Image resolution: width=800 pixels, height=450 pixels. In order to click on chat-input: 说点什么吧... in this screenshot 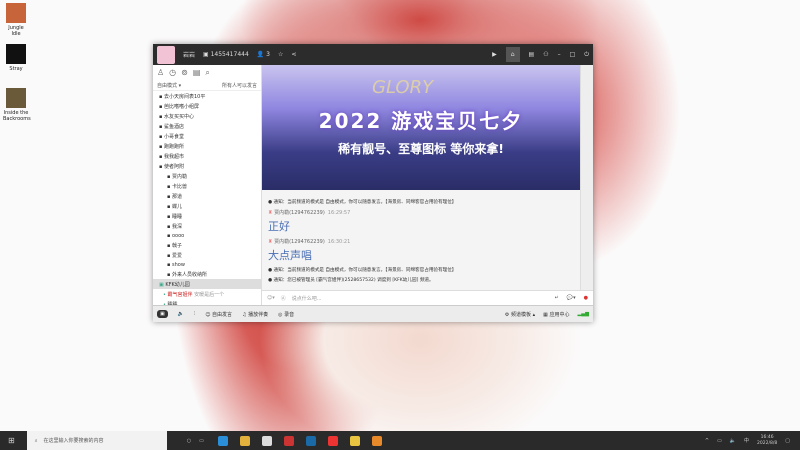, I will do `click(307, 298)`.